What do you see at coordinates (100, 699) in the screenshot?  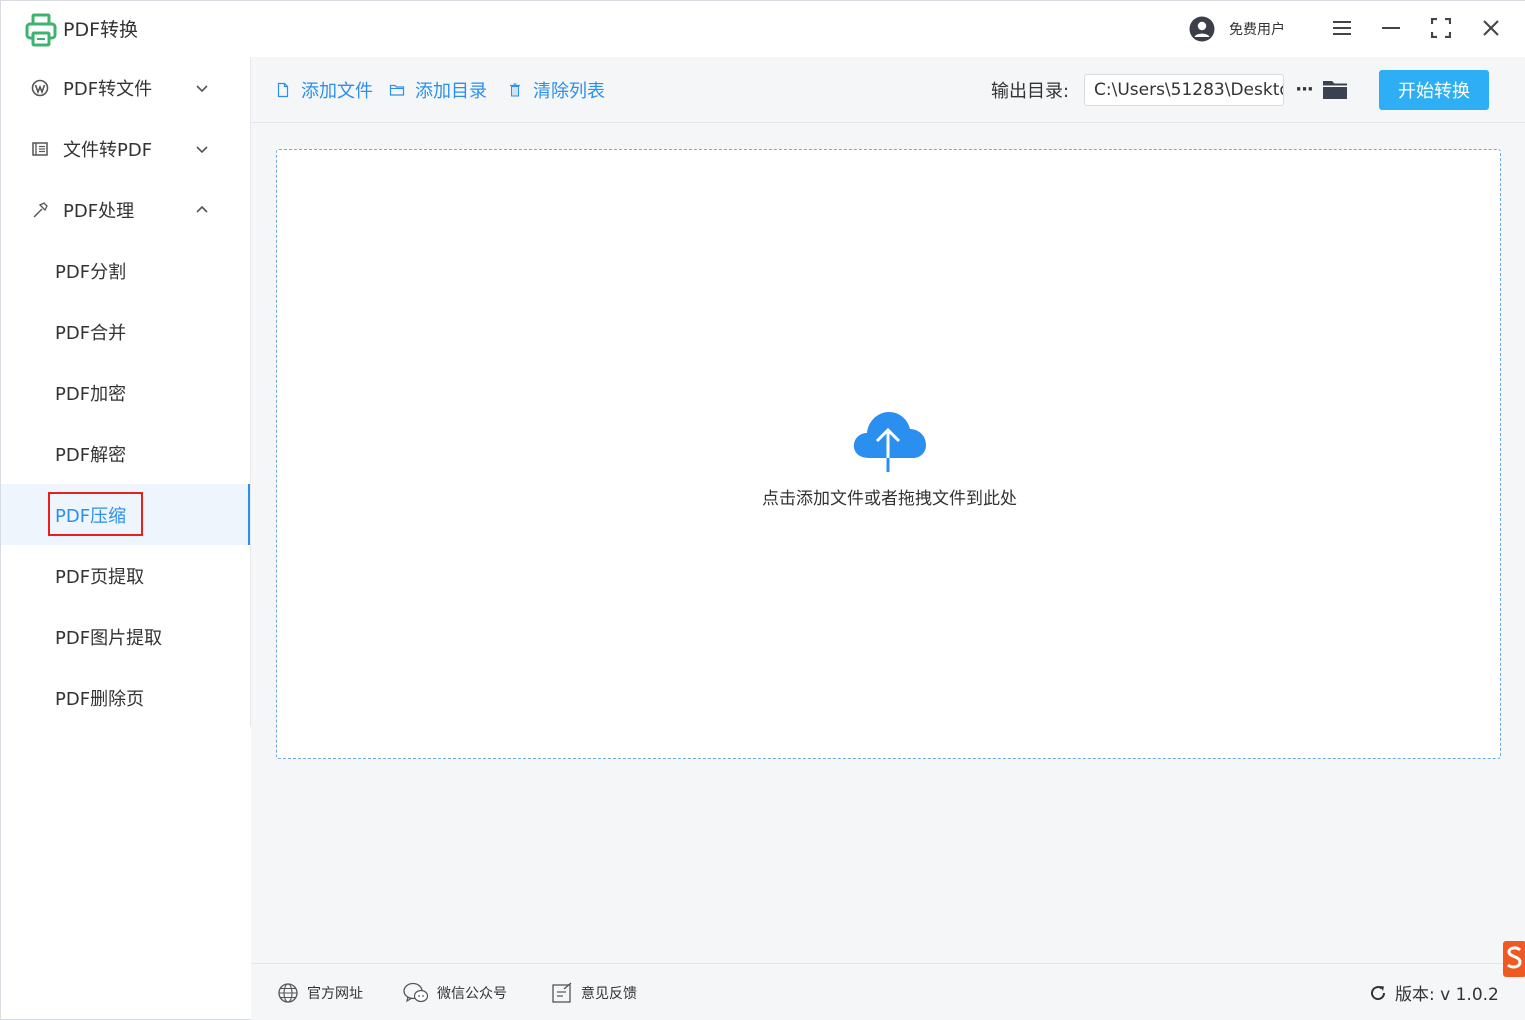 I see `sidebar-item-label: PDF删除页` at bounding box center [100, 699].